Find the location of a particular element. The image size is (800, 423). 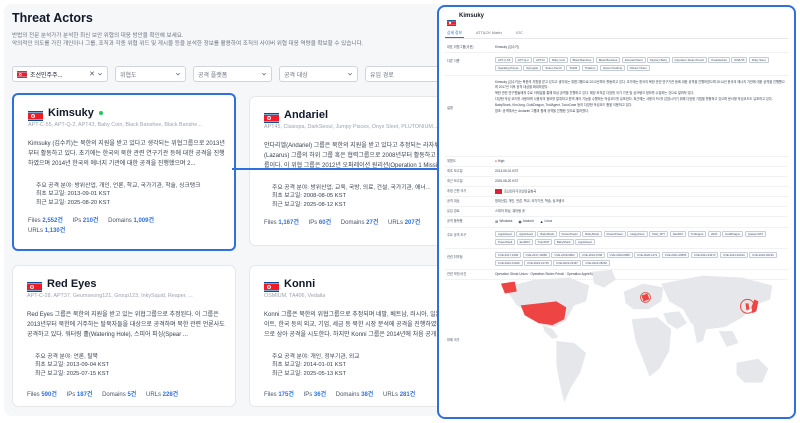

alias-chip: Ruby Sleet is located at coordinates (758, 60).